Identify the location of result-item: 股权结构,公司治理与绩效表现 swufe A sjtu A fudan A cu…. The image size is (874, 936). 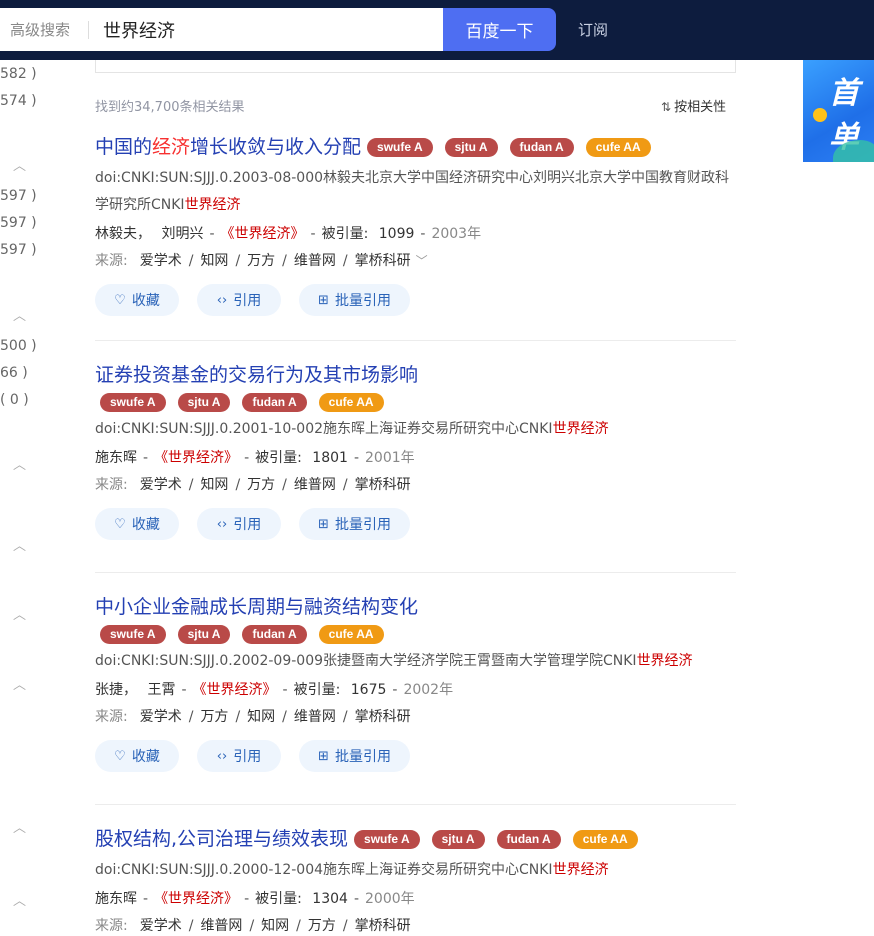
(415, 880).